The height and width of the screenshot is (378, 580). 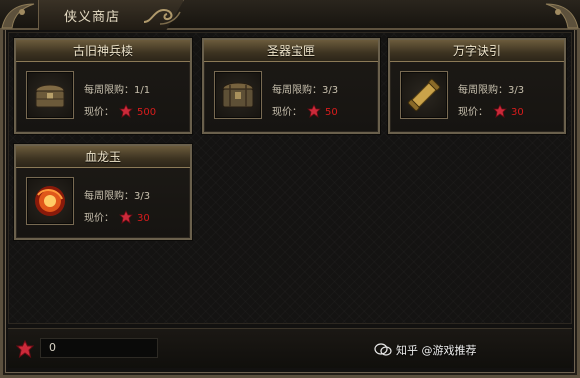 I want to click on currency-balance: 0, so click(x=52, y=347).